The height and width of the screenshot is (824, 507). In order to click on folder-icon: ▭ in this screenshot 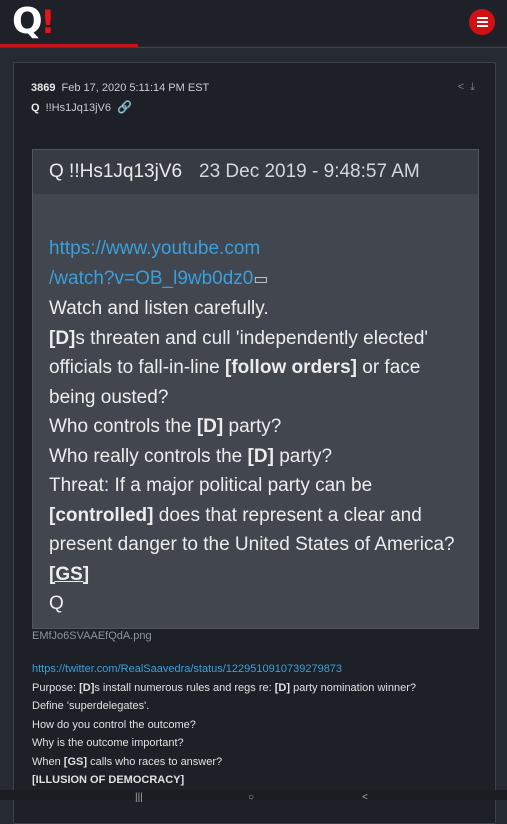, I will do `click(261, 279)`.